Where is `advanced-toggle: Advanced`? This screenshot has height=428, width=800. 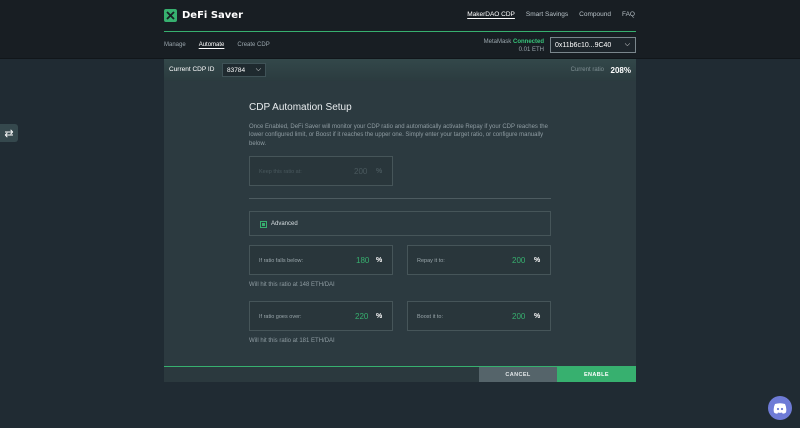
advanced-toggle: Advanced is located at coordinates (400, 223).